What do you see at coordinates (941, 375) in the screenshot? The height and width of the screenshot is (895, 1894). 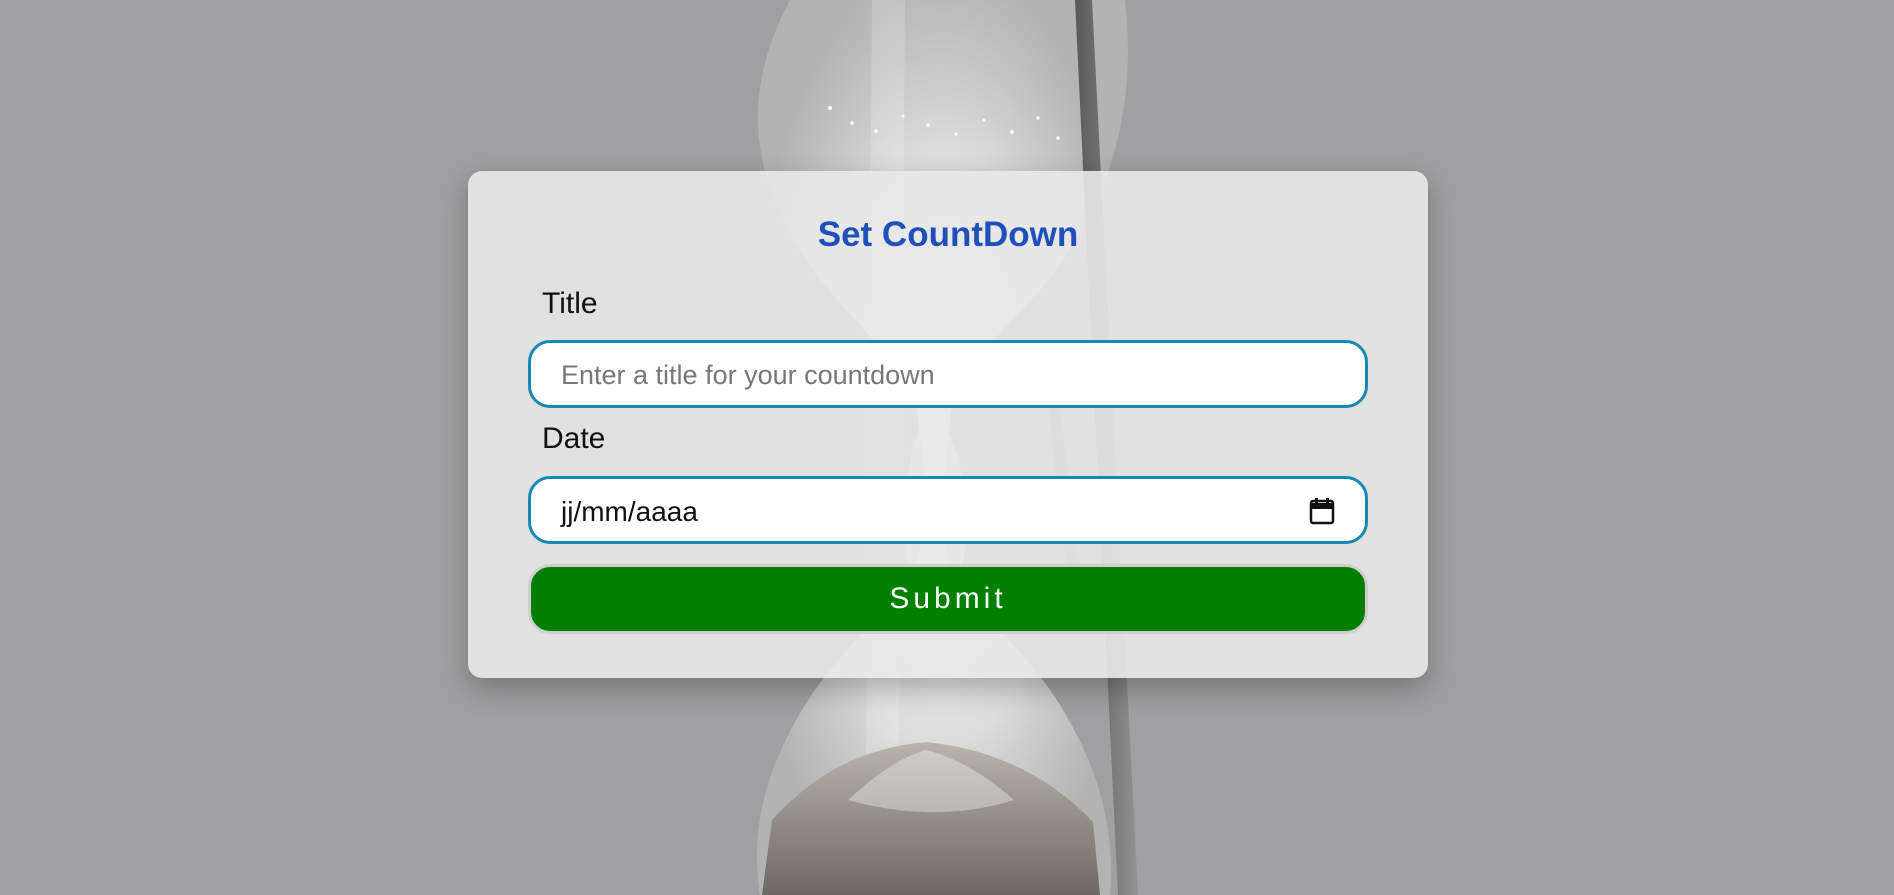 I see `title-input` at bounding box center [941, 375].